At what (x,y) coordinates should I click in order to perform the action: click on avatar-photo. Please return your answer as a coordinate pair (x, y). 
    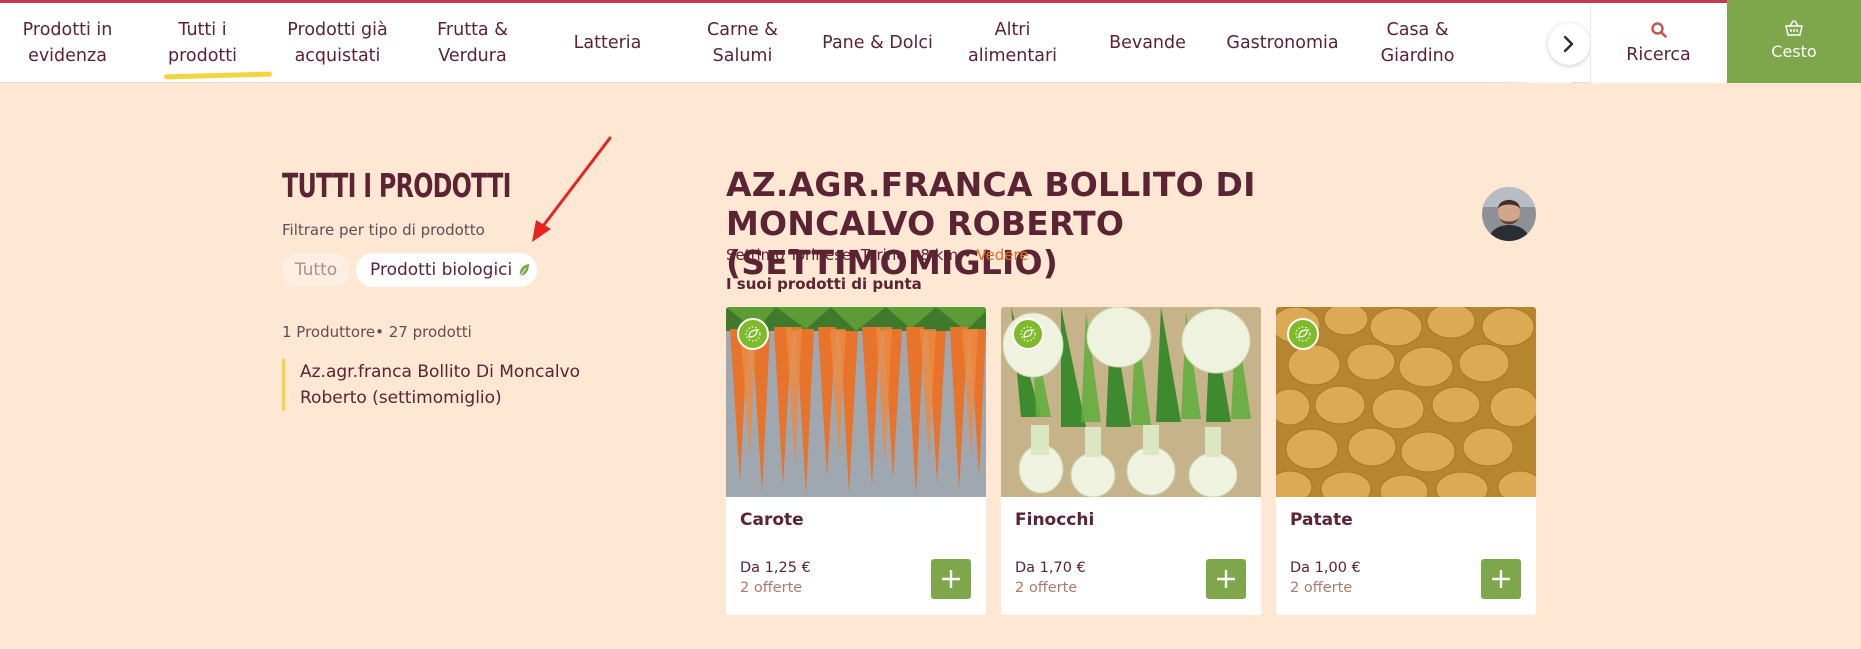
    Looking at the image, I should click on (1509, 214).